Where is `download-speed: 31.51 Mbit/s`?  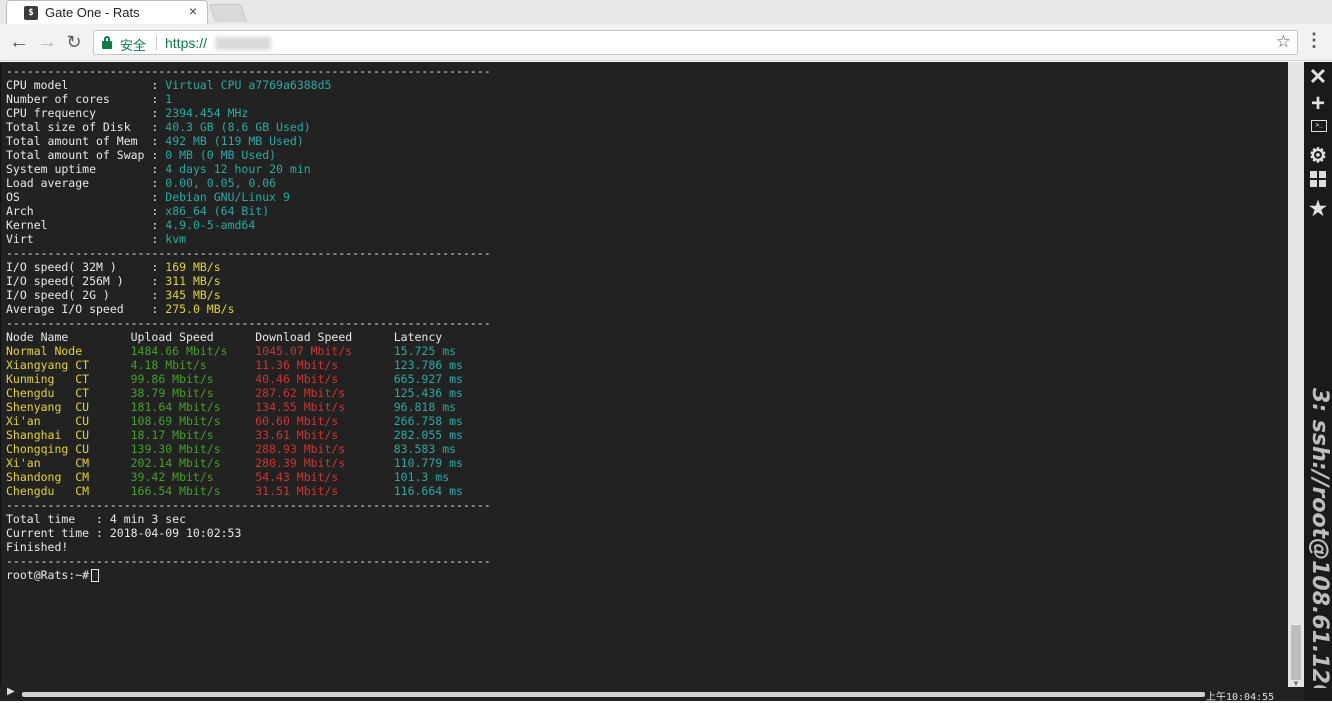 download-speed: 31.51 Mbit/s is located at coordinates (324, 491).